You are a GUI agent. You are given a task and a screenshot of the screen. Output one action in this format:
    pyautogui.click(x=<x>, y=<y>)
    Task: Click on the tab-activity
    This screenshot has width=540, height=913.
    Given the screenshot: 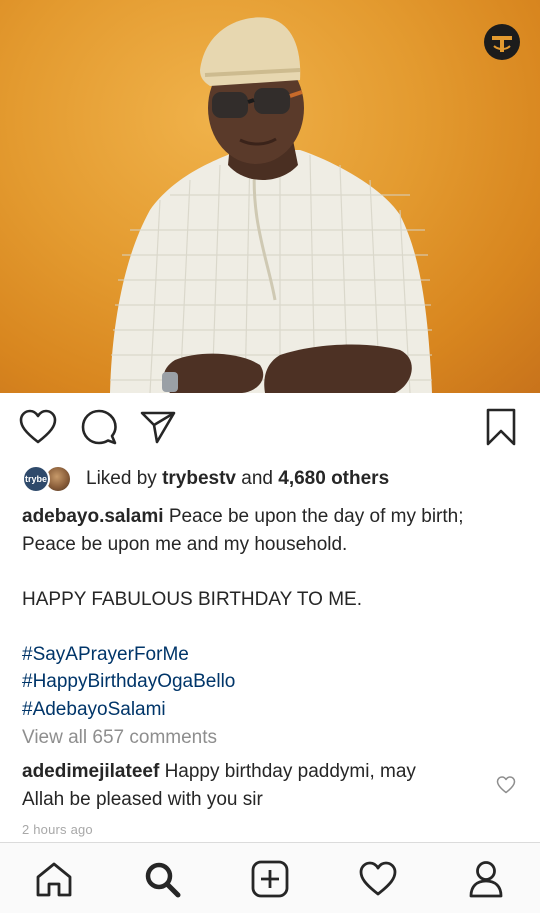 What is the action you would take?
    pyautogui.click(x=378, y=879)
    